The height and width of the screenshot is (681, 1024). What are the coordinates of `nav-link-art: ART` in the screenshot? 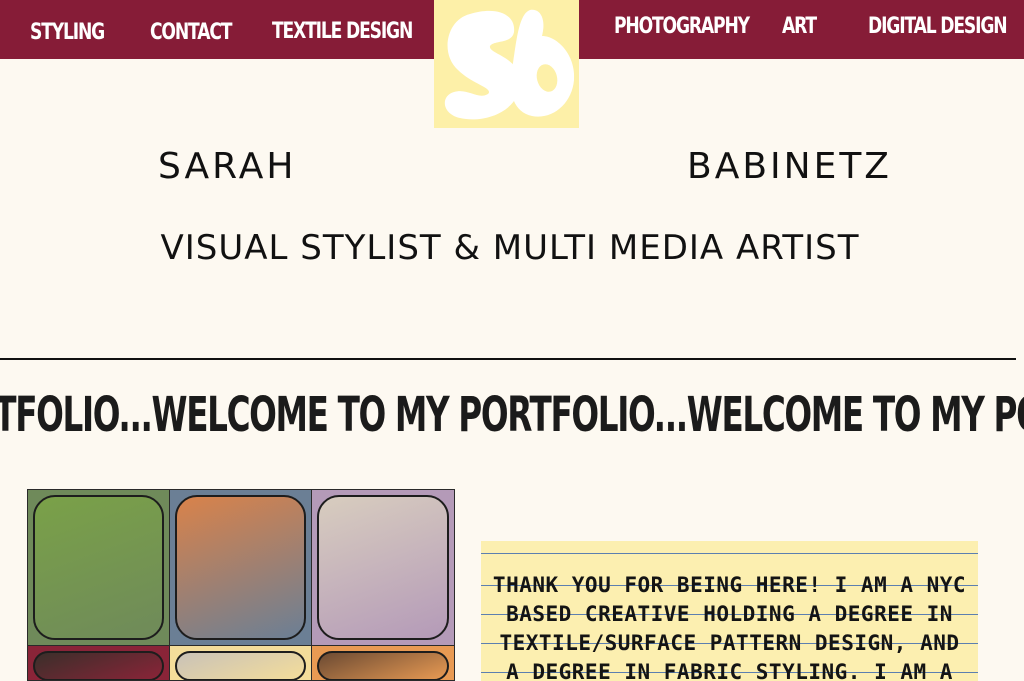 It's located at (799, 27).